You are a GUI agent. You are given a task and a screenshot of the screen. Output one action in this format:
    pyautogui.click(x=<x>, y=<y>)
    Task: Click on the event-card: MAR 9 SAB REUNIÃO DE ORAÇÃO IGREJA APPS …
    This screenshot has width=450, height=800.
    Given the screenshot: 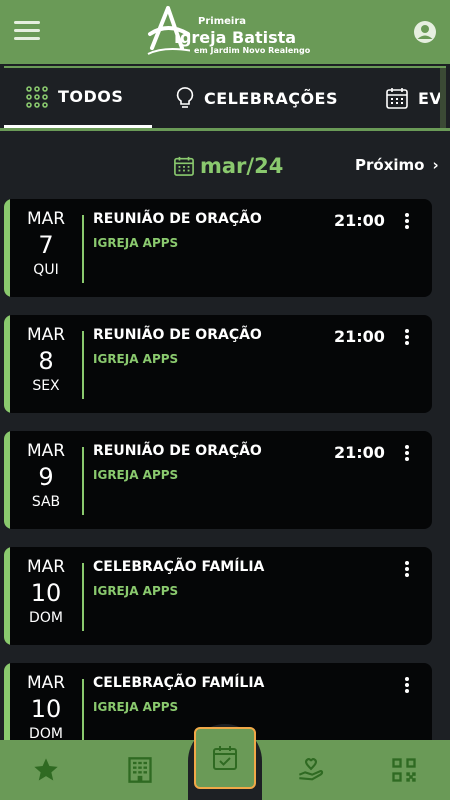 What is the action you would take?
    pyautogui.click(x=218, y=480)
    